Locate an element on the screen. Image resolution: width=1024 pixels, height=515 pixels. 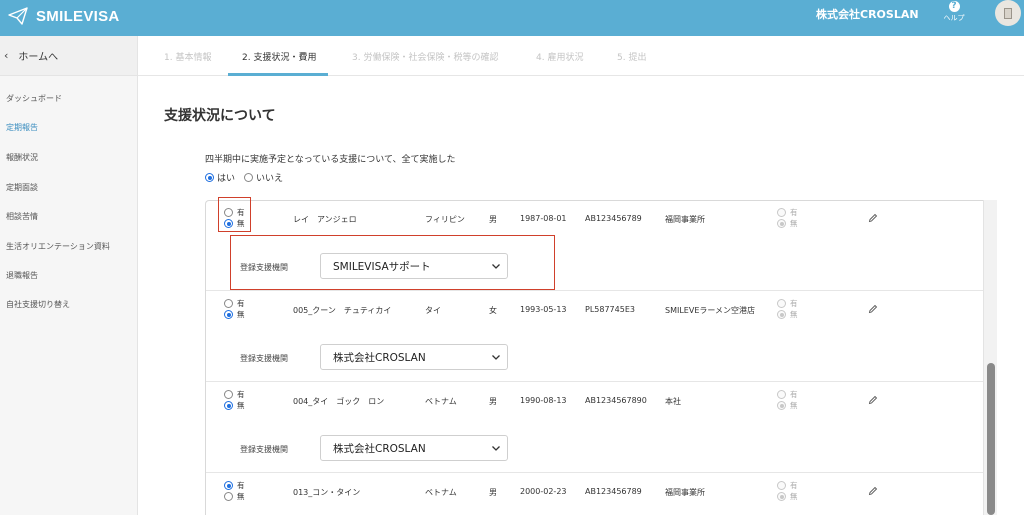
chevron-down-icon is located at coordinates (496, 266).